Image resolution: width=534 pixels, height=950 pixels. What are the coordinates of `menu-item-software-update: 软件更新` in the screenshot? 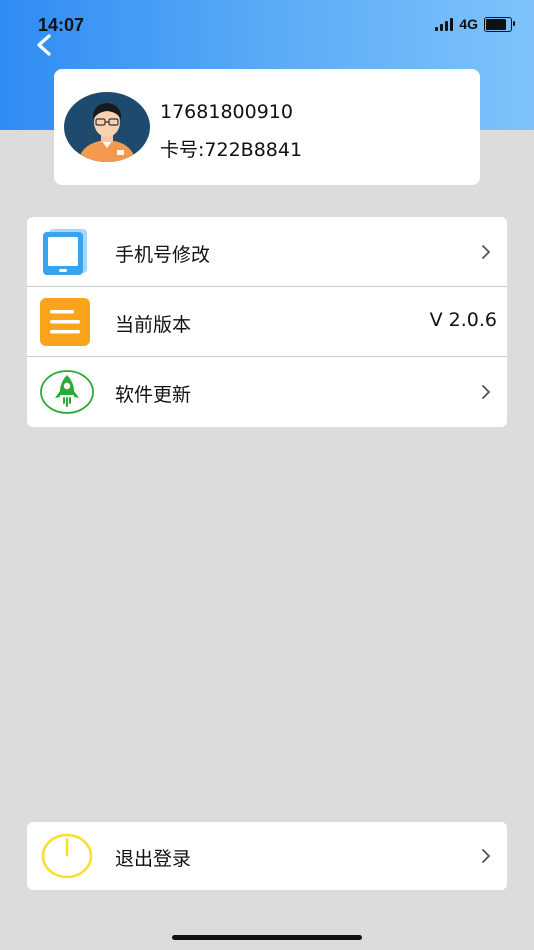 It's located at (267, 392).